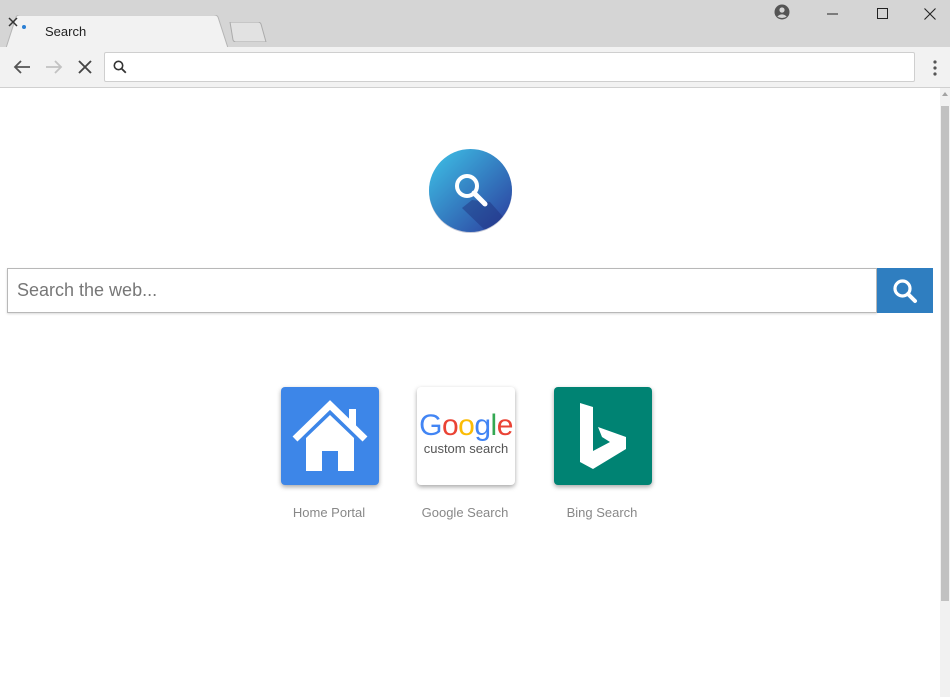  I want to click on page-scrollbar, so click(945, 392).